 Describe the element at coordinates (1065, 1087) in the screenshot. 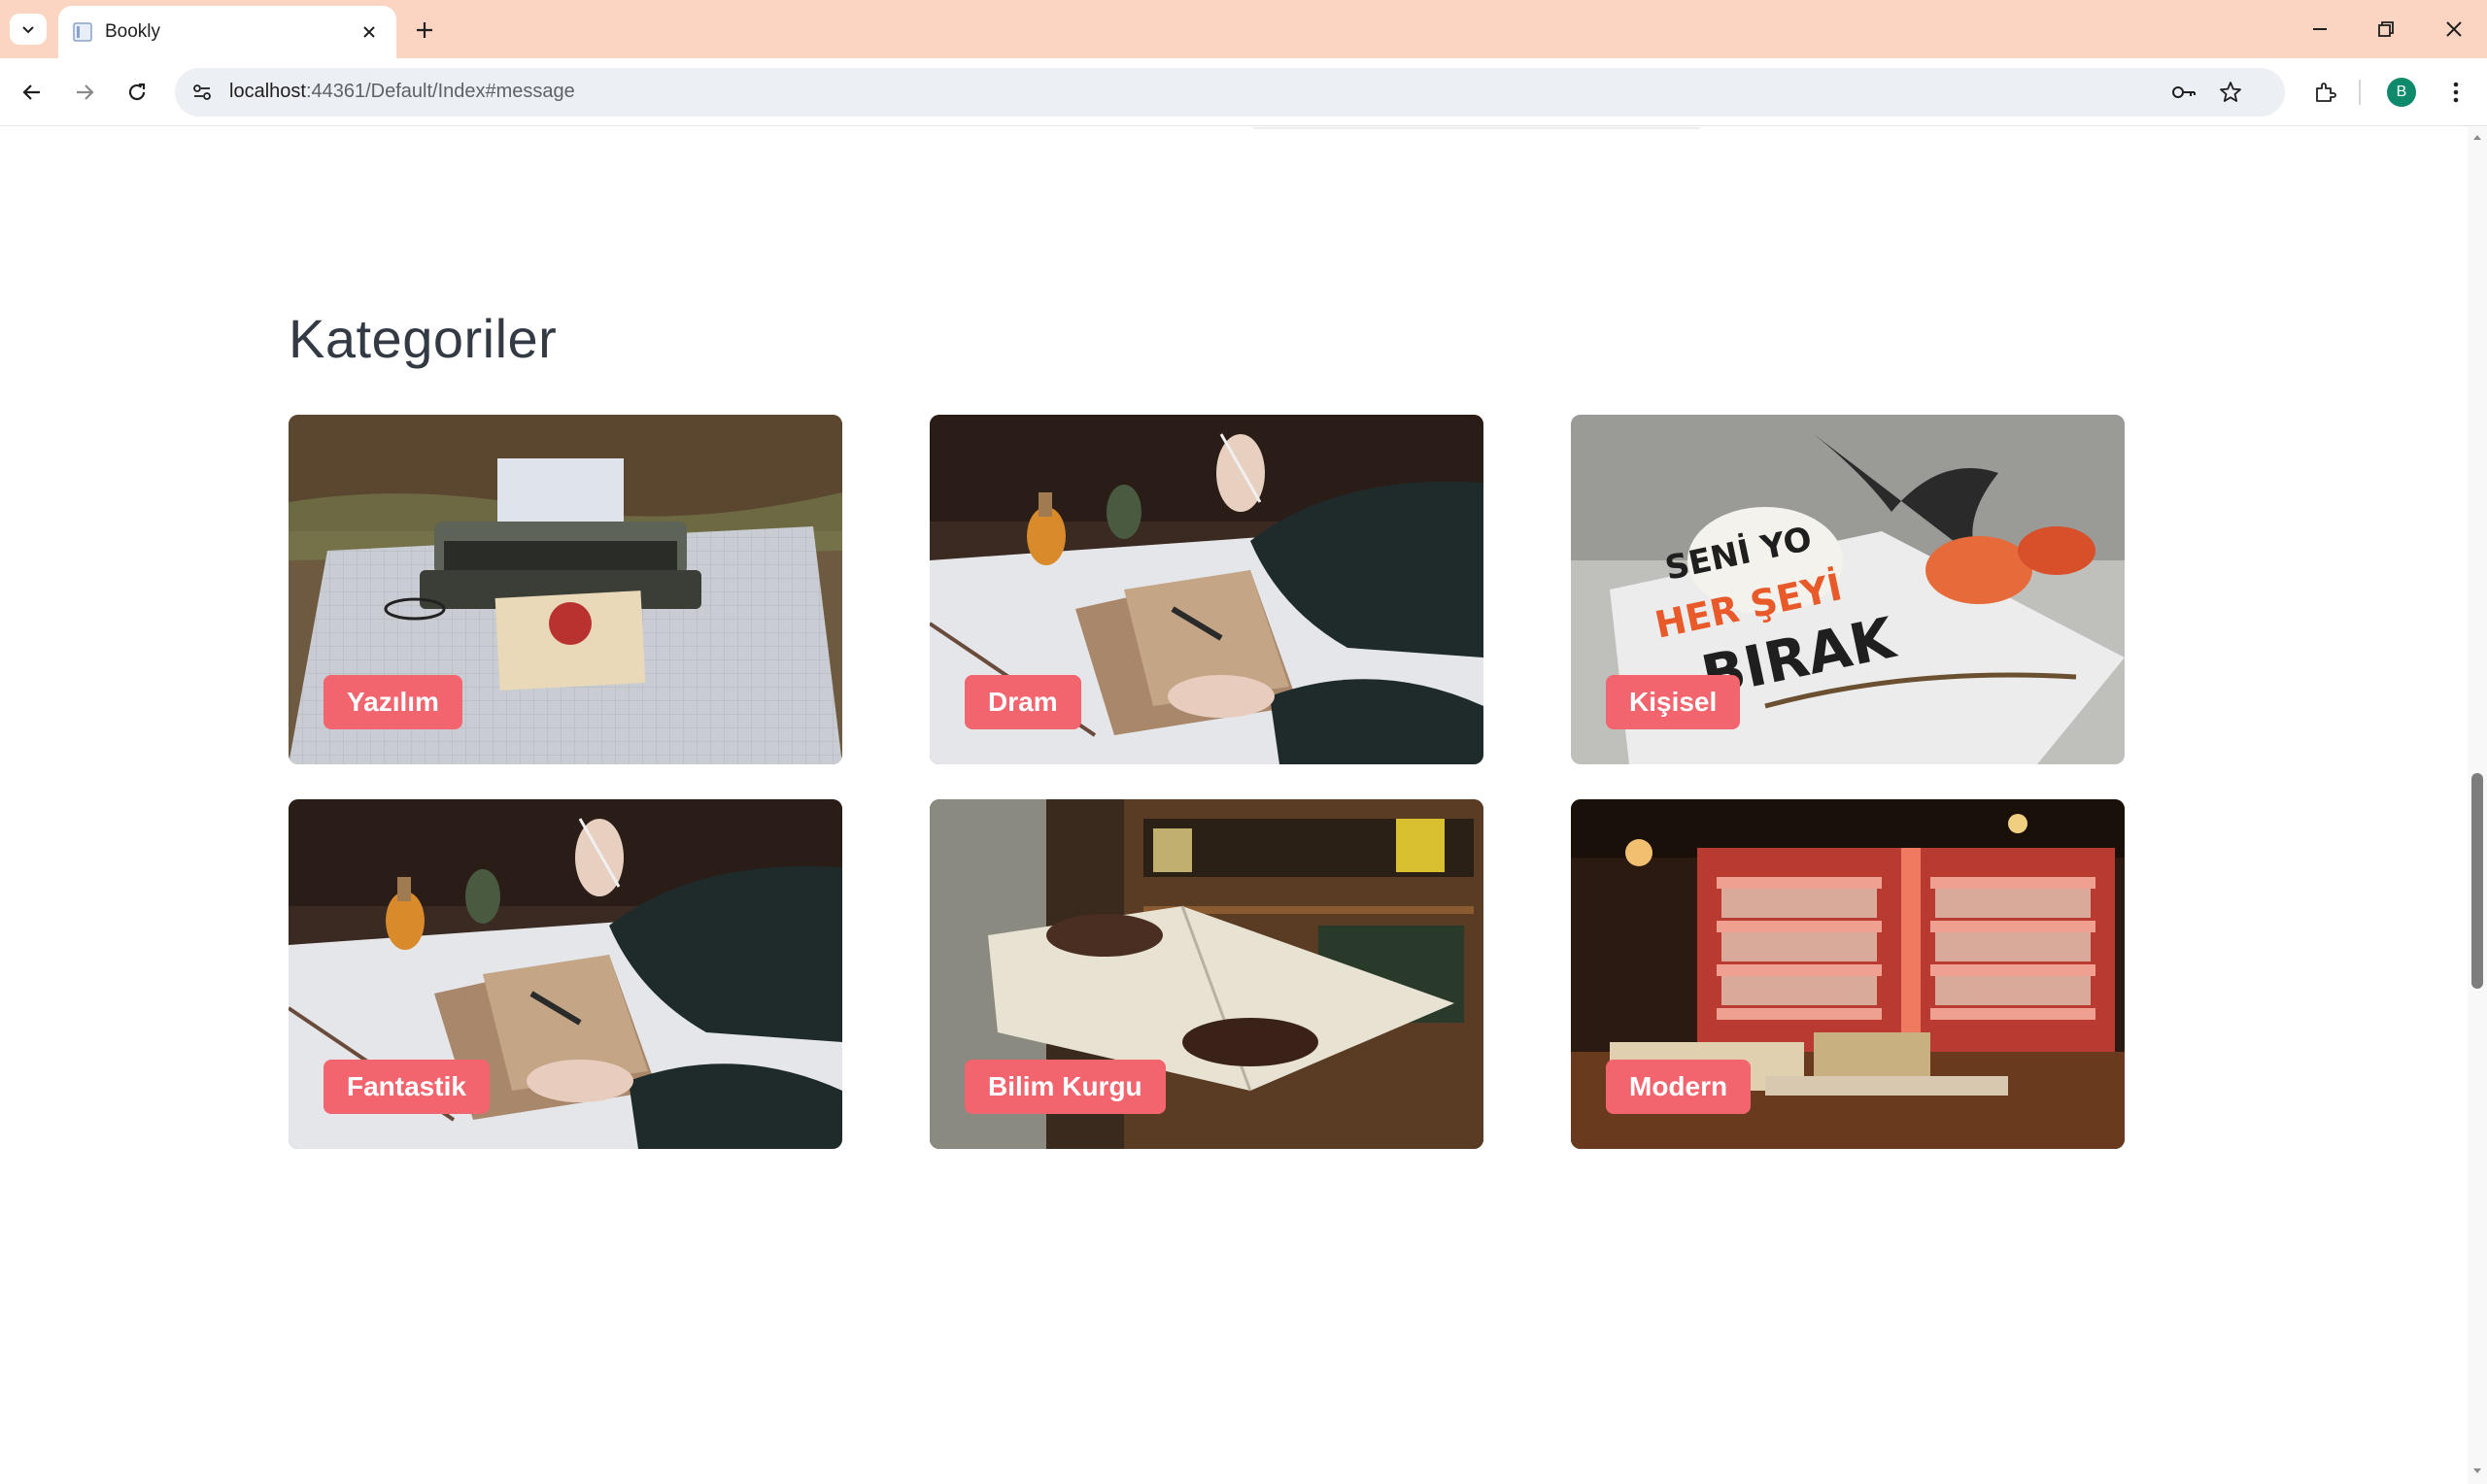

I see `category-label: Bilim Kurgu` at that location.